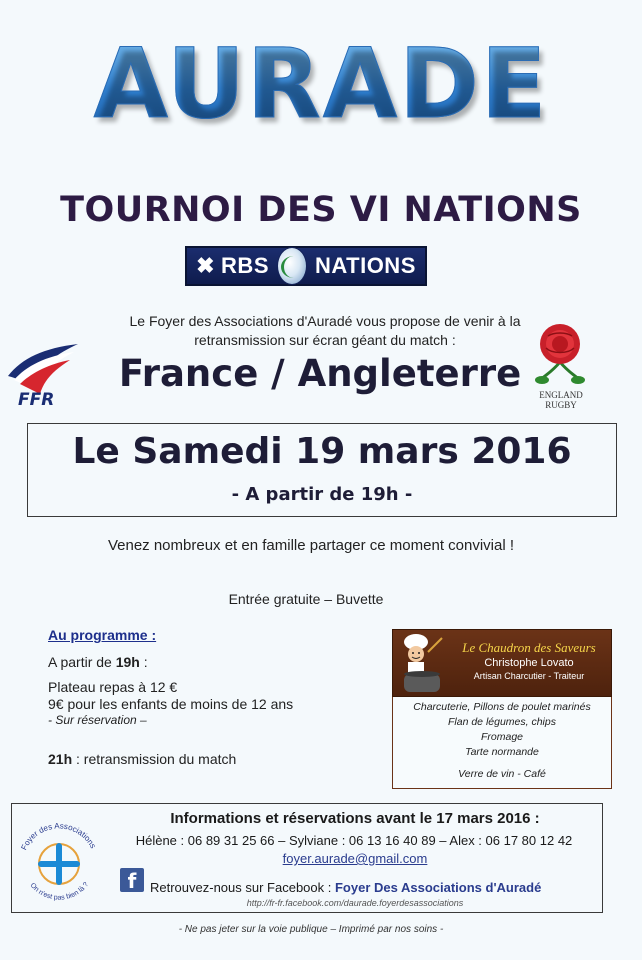 The image size is (642, 960). Describe the element at coordinates (127, 662) in the screenshot. I see `program-start-time: 19h` at that location.